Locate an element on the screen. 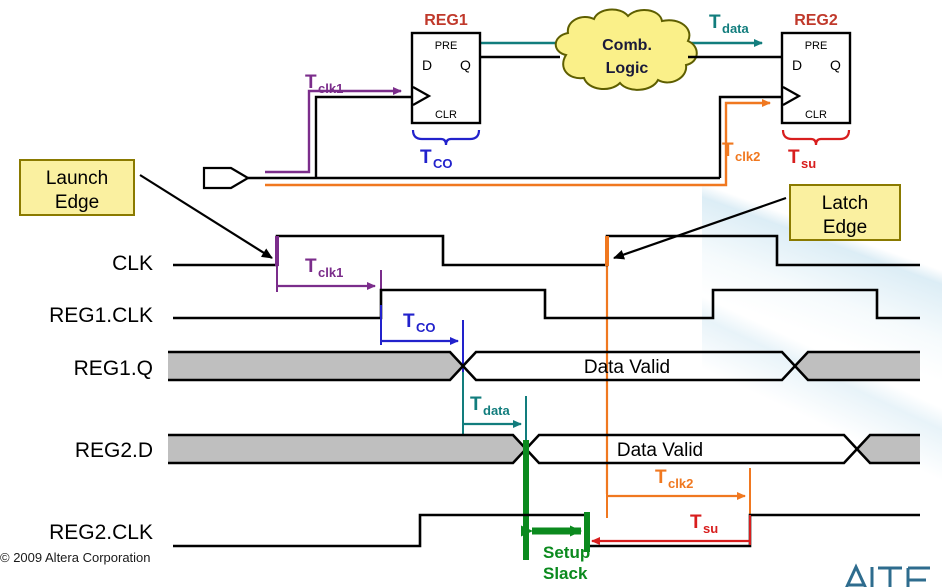 The height and width of the screenshot is (587, 942). reg1-pre-label: PRE is located at coordinates (446, 46).